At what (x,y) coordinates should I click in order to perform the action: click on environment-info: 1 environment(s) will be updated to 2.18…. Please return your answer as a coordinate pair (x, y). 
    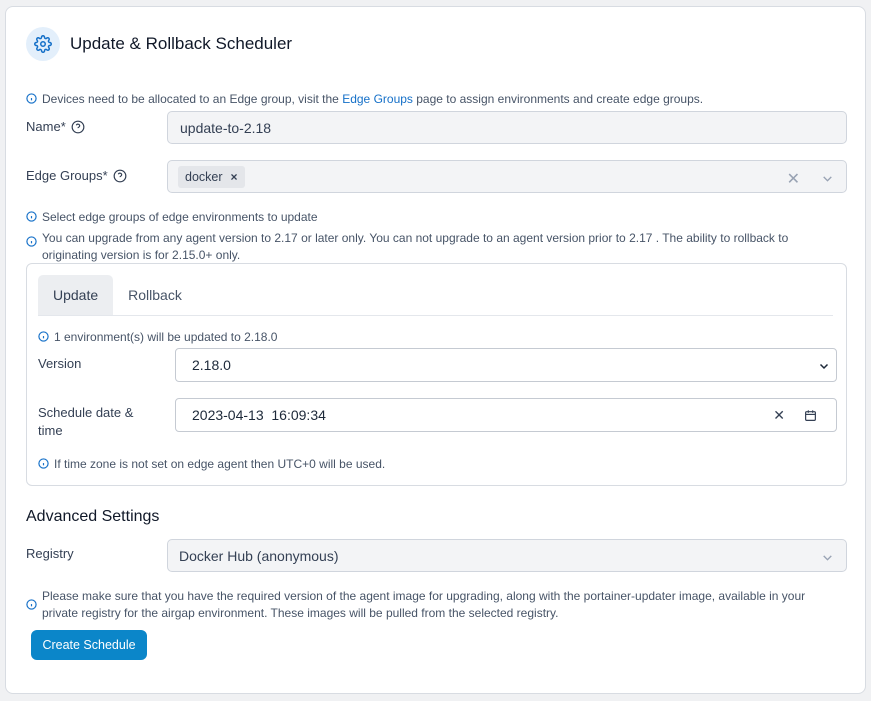
    Looking at the image, I should click on (157, 337).